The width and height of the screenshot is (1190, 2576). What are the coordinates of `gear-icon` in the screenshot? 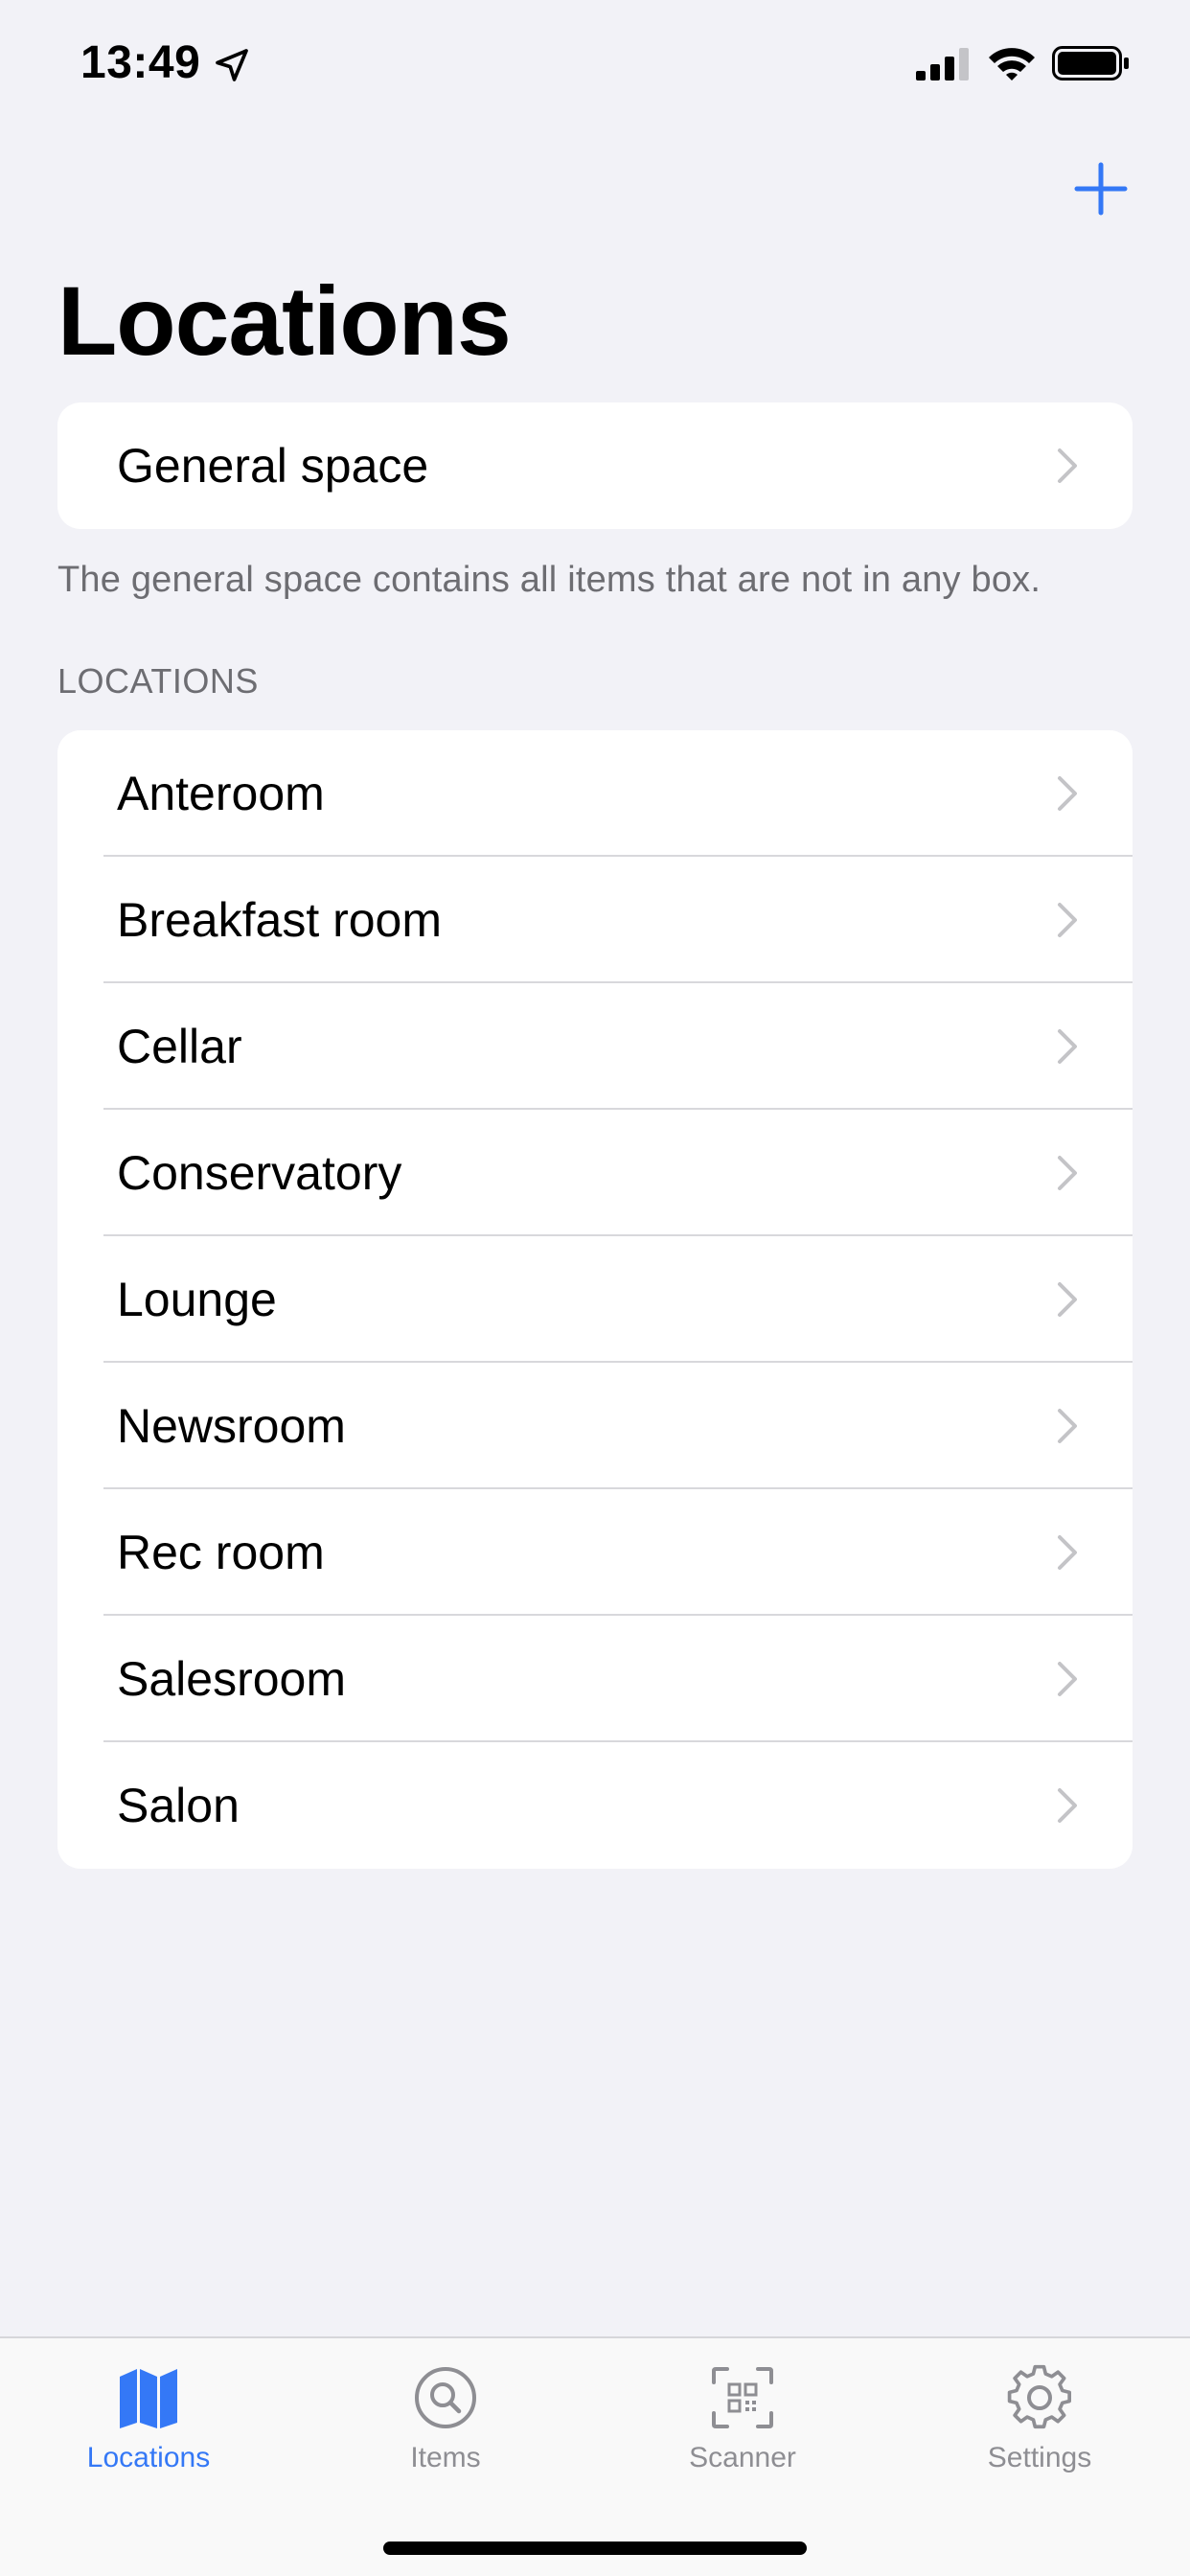 It's located at (1039, 2396).